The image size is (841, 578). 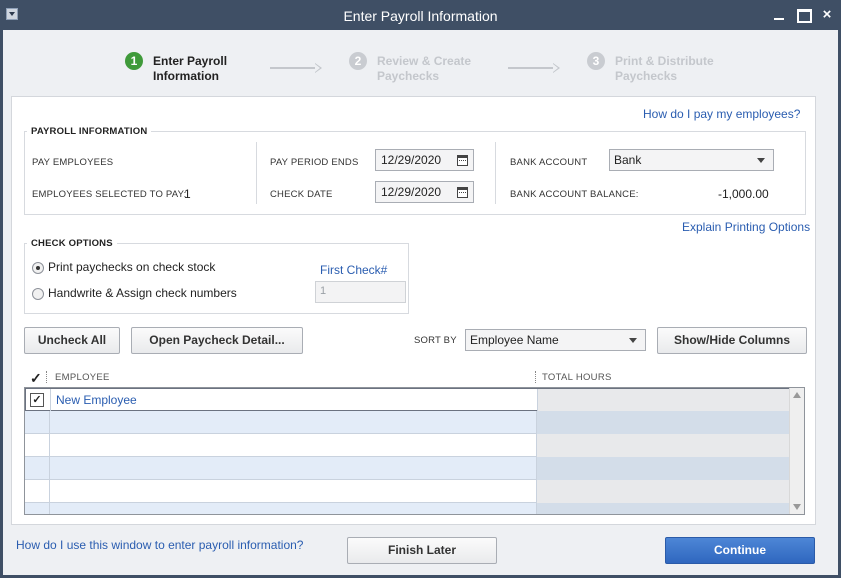 I want to click on step-number: 1, so click(x=134, y=61).